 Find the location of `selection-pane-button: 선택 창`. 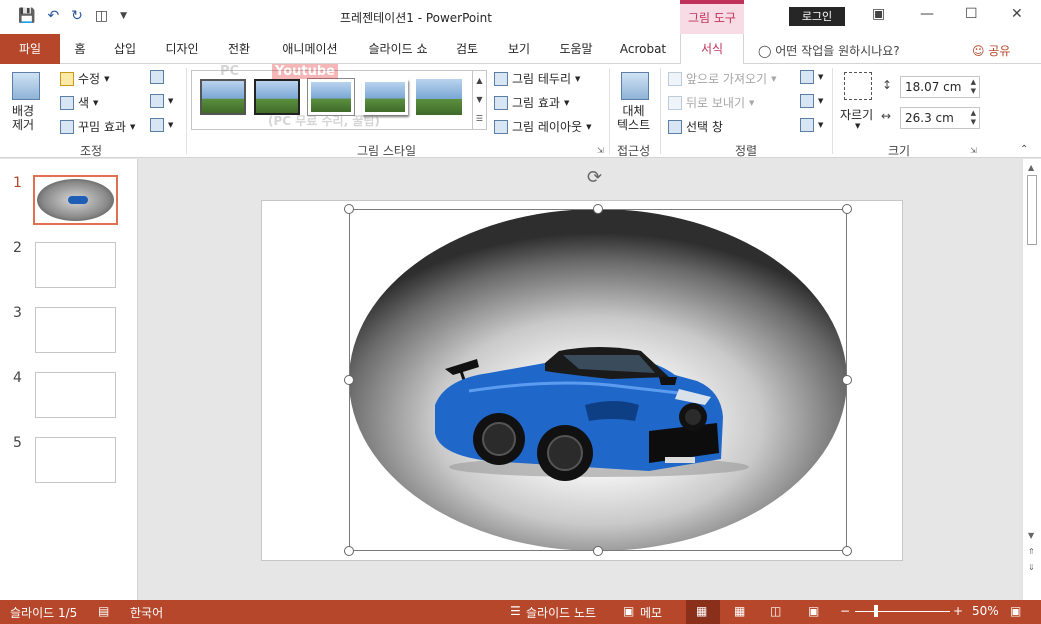

selection-pane-button: 선택 창 is located at coordinates (695, 126).